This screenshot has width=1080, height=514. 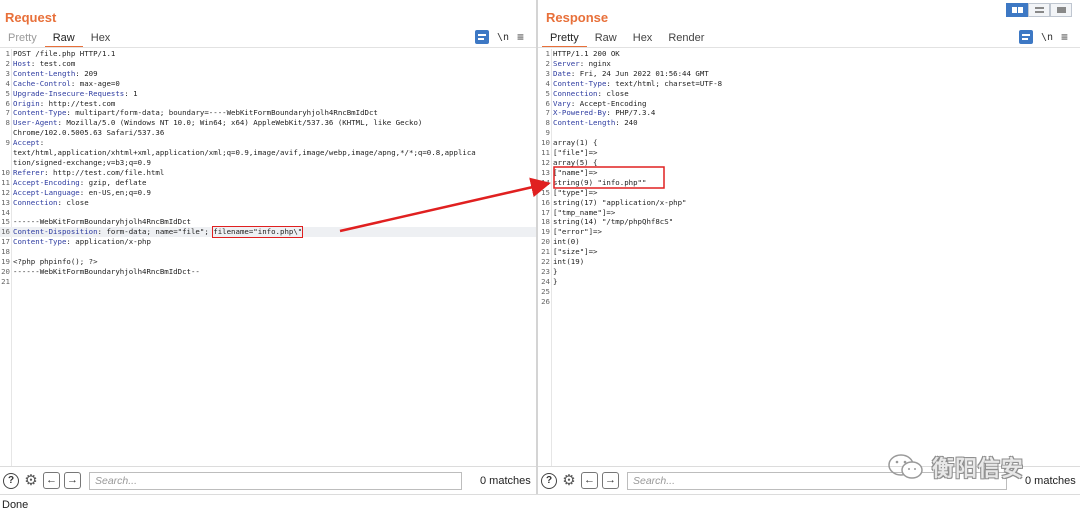 What do you see at coordinates (809, 272) in the screenshot?
I see `code-line: 23}` at bounding box center [809, 272].